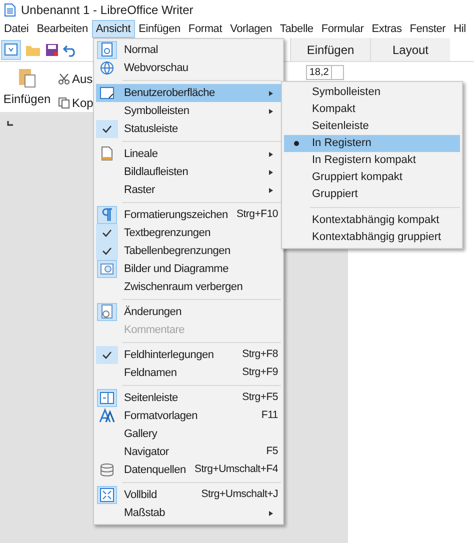 This screenshot has width=474, height=543. I want to click on menu-item: Kontextabhängig kompakt, so click(372, 220).